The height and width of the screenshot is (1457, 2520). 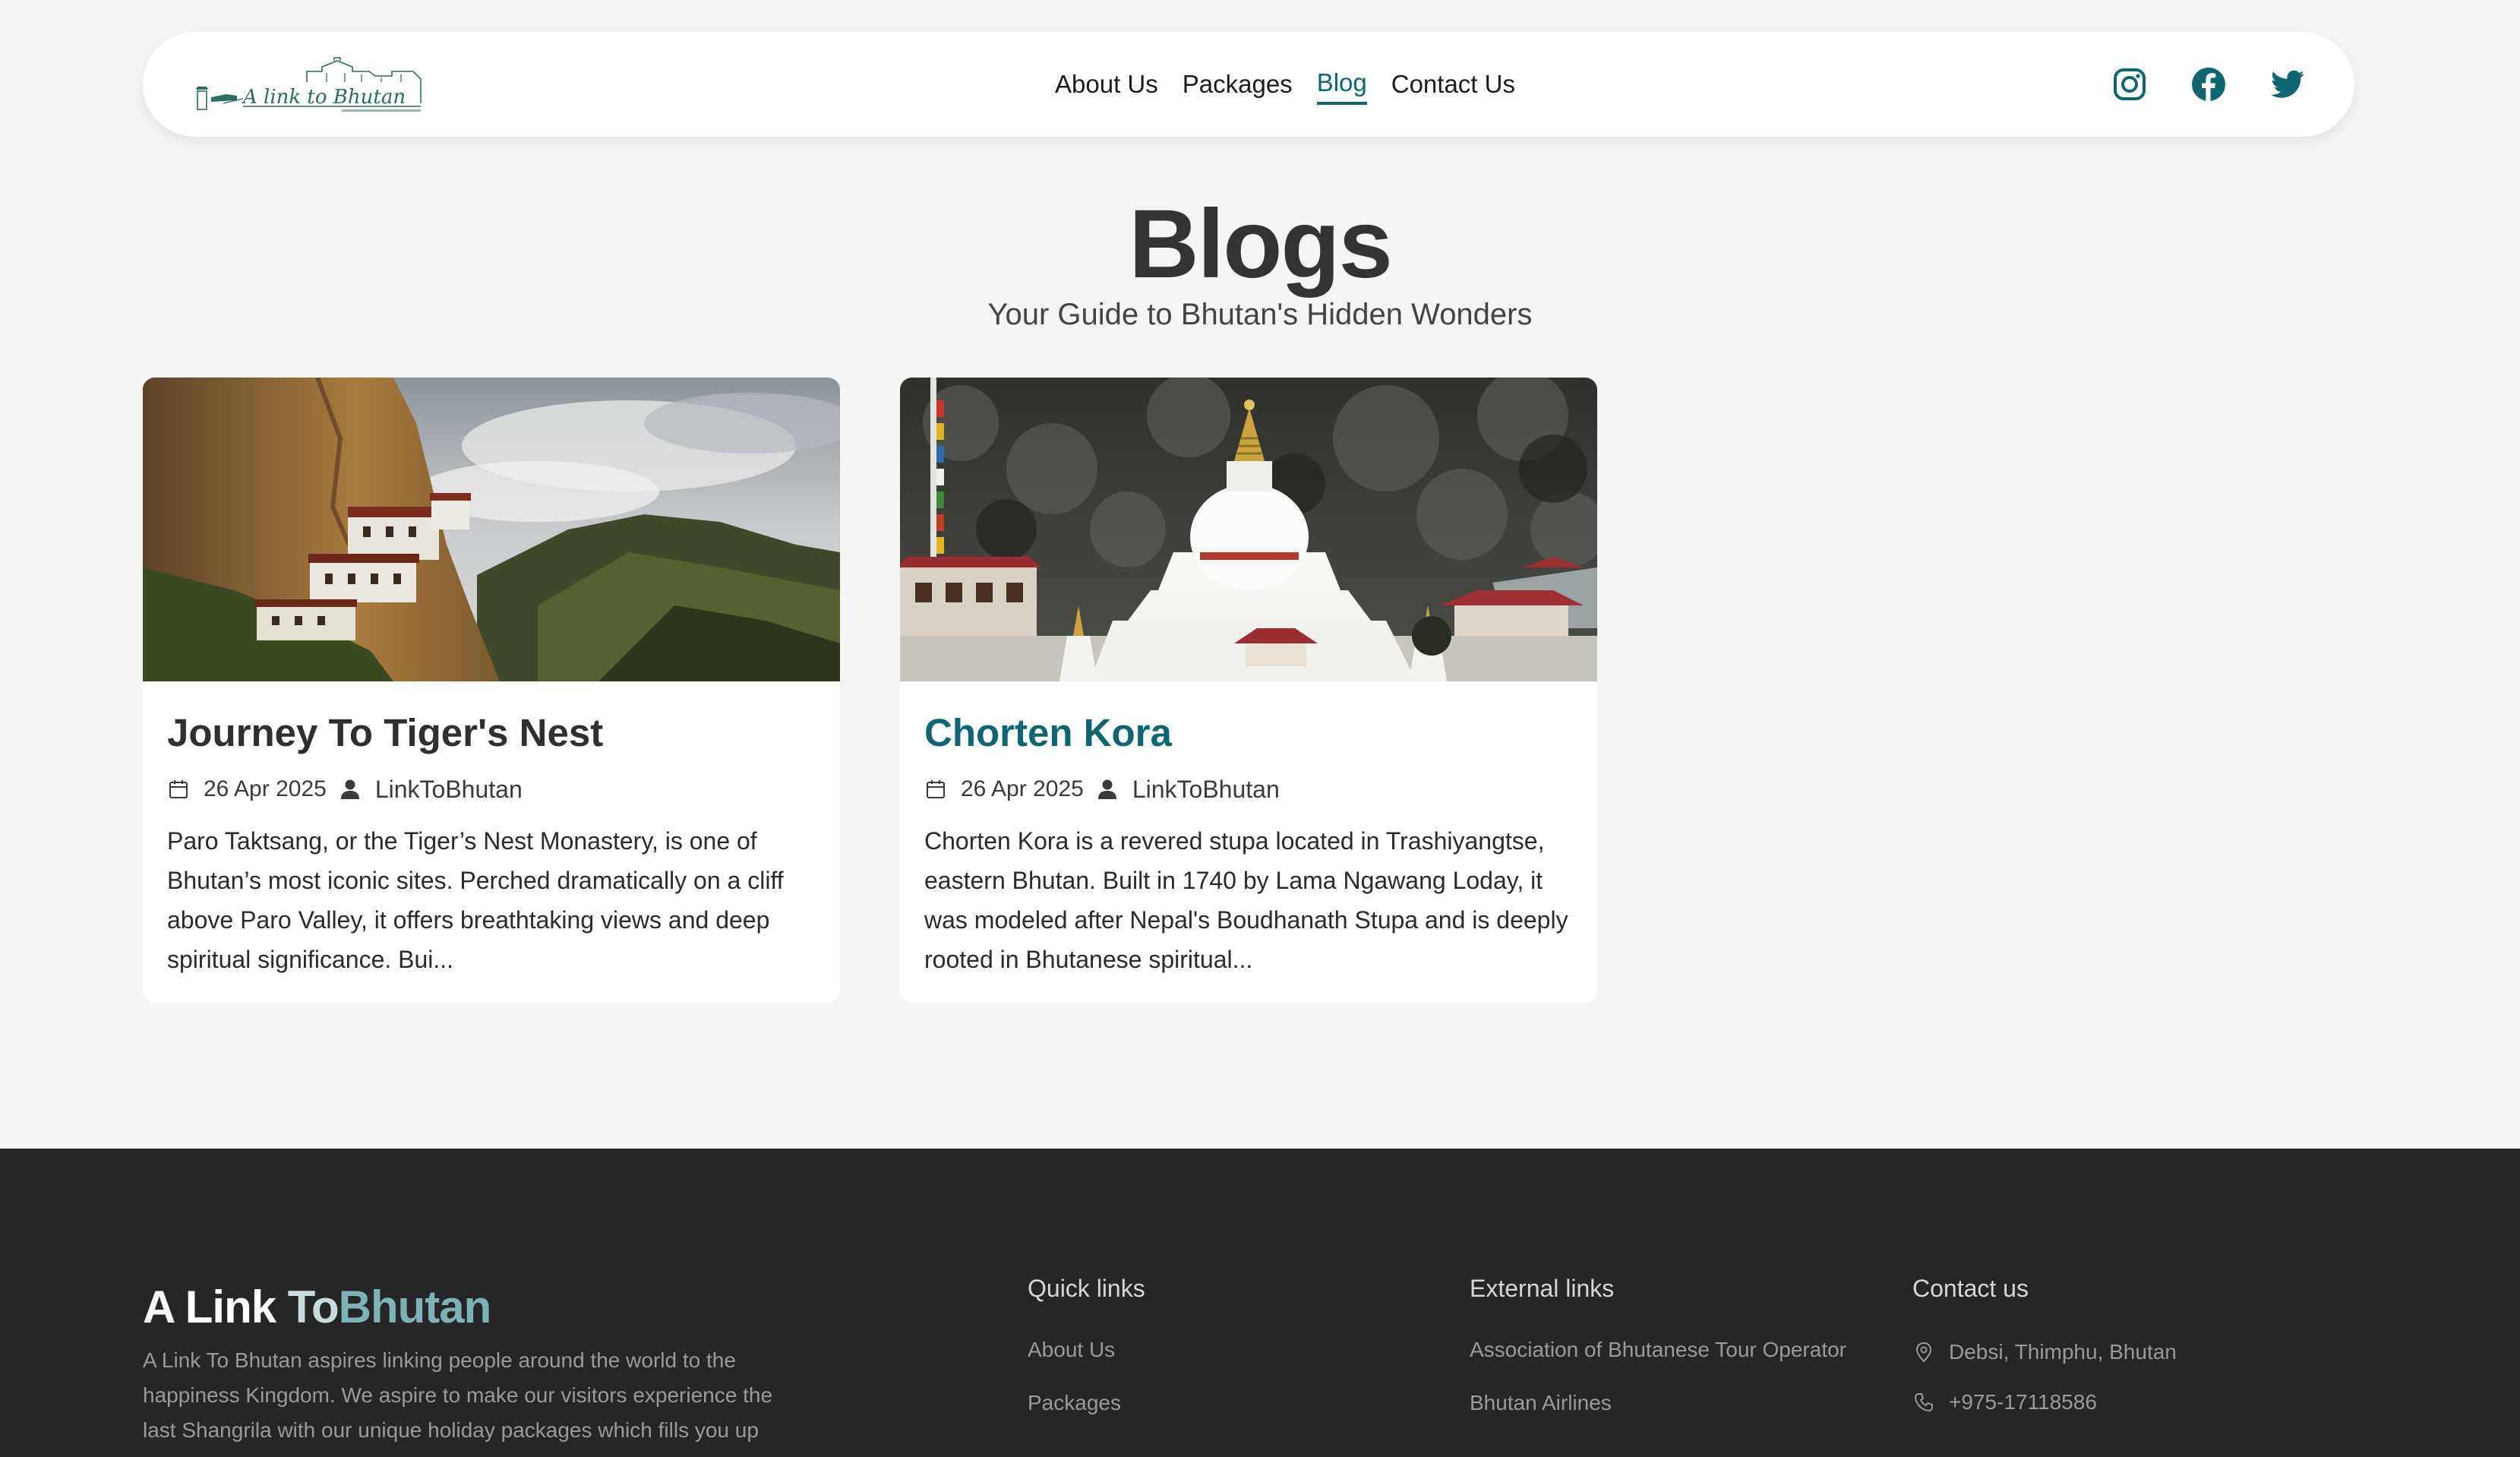 What do you see at coordinates (1087, 1288) in the screenshot?
I see `footer-heading-quick-links: Quick links` at bounding box center [1087, 1288].